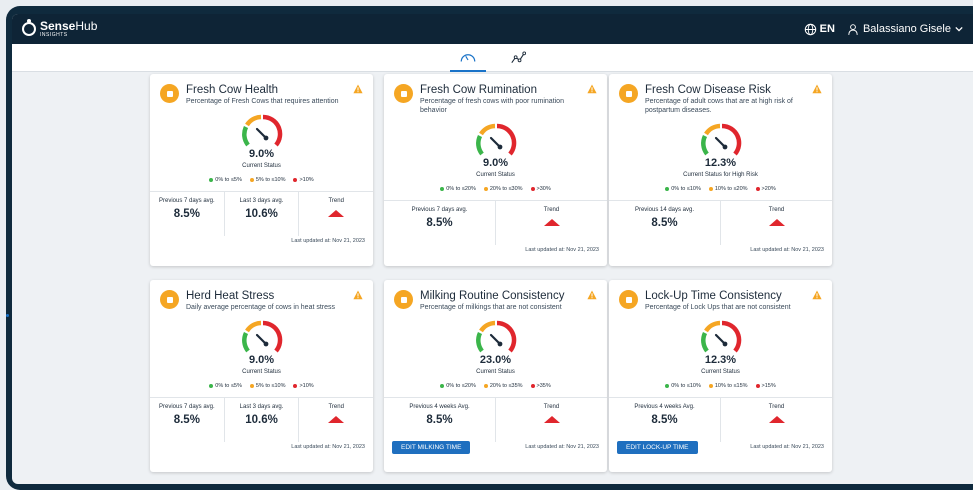 Image resolution: width=973 pixels, height=490 pixels. I want to click on stat-value: 10.6%, so click(261, 214).